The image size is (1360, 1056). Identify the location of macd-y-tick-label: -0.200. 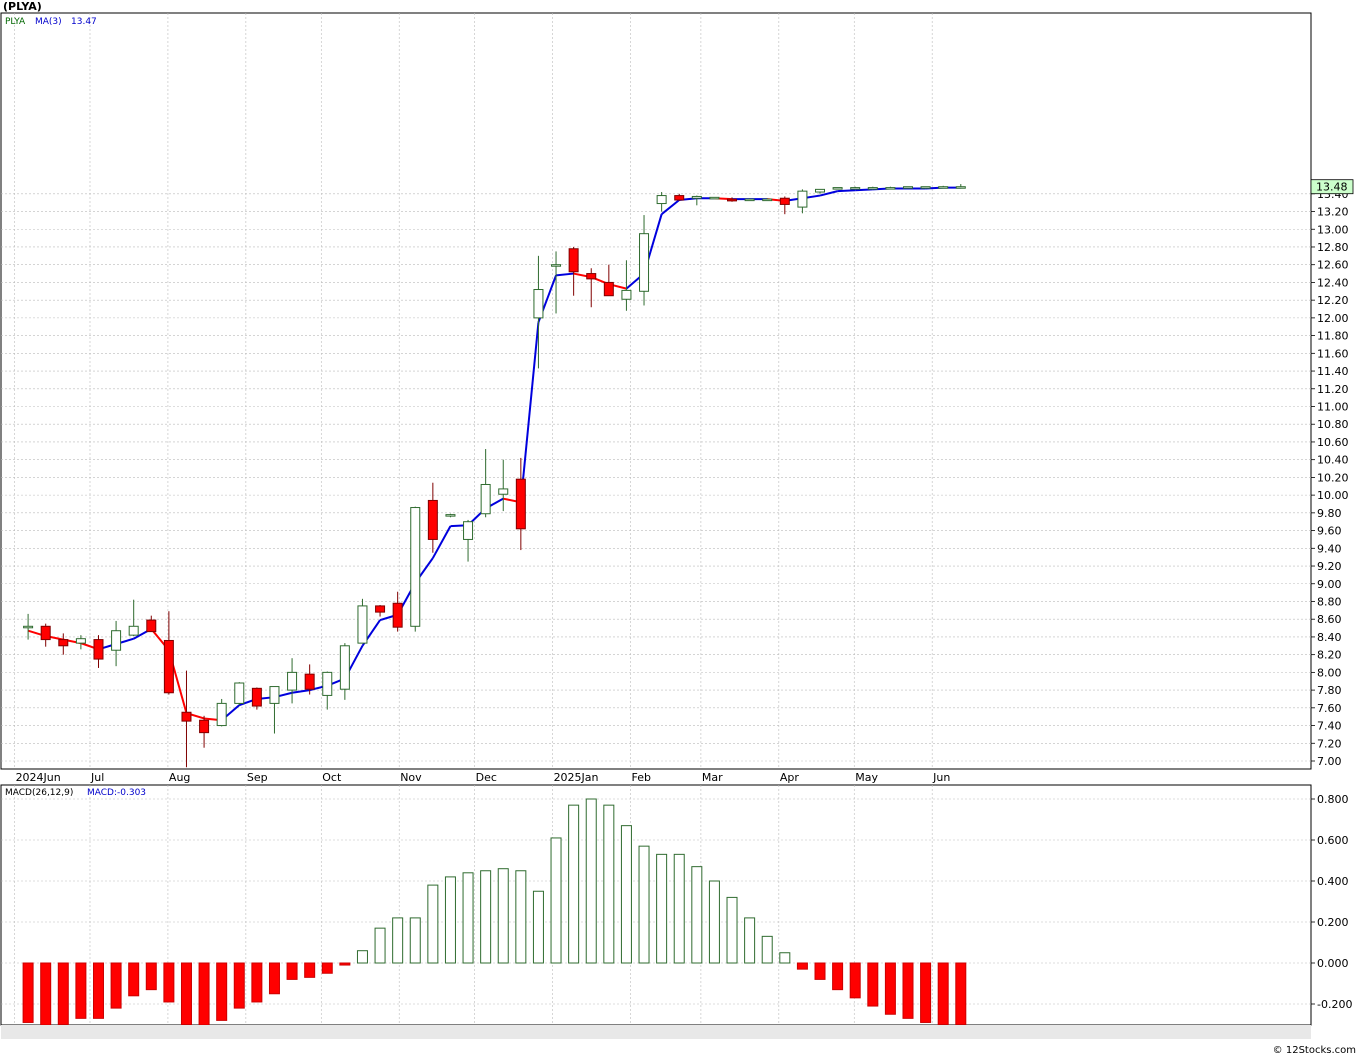
(1334, 1004).